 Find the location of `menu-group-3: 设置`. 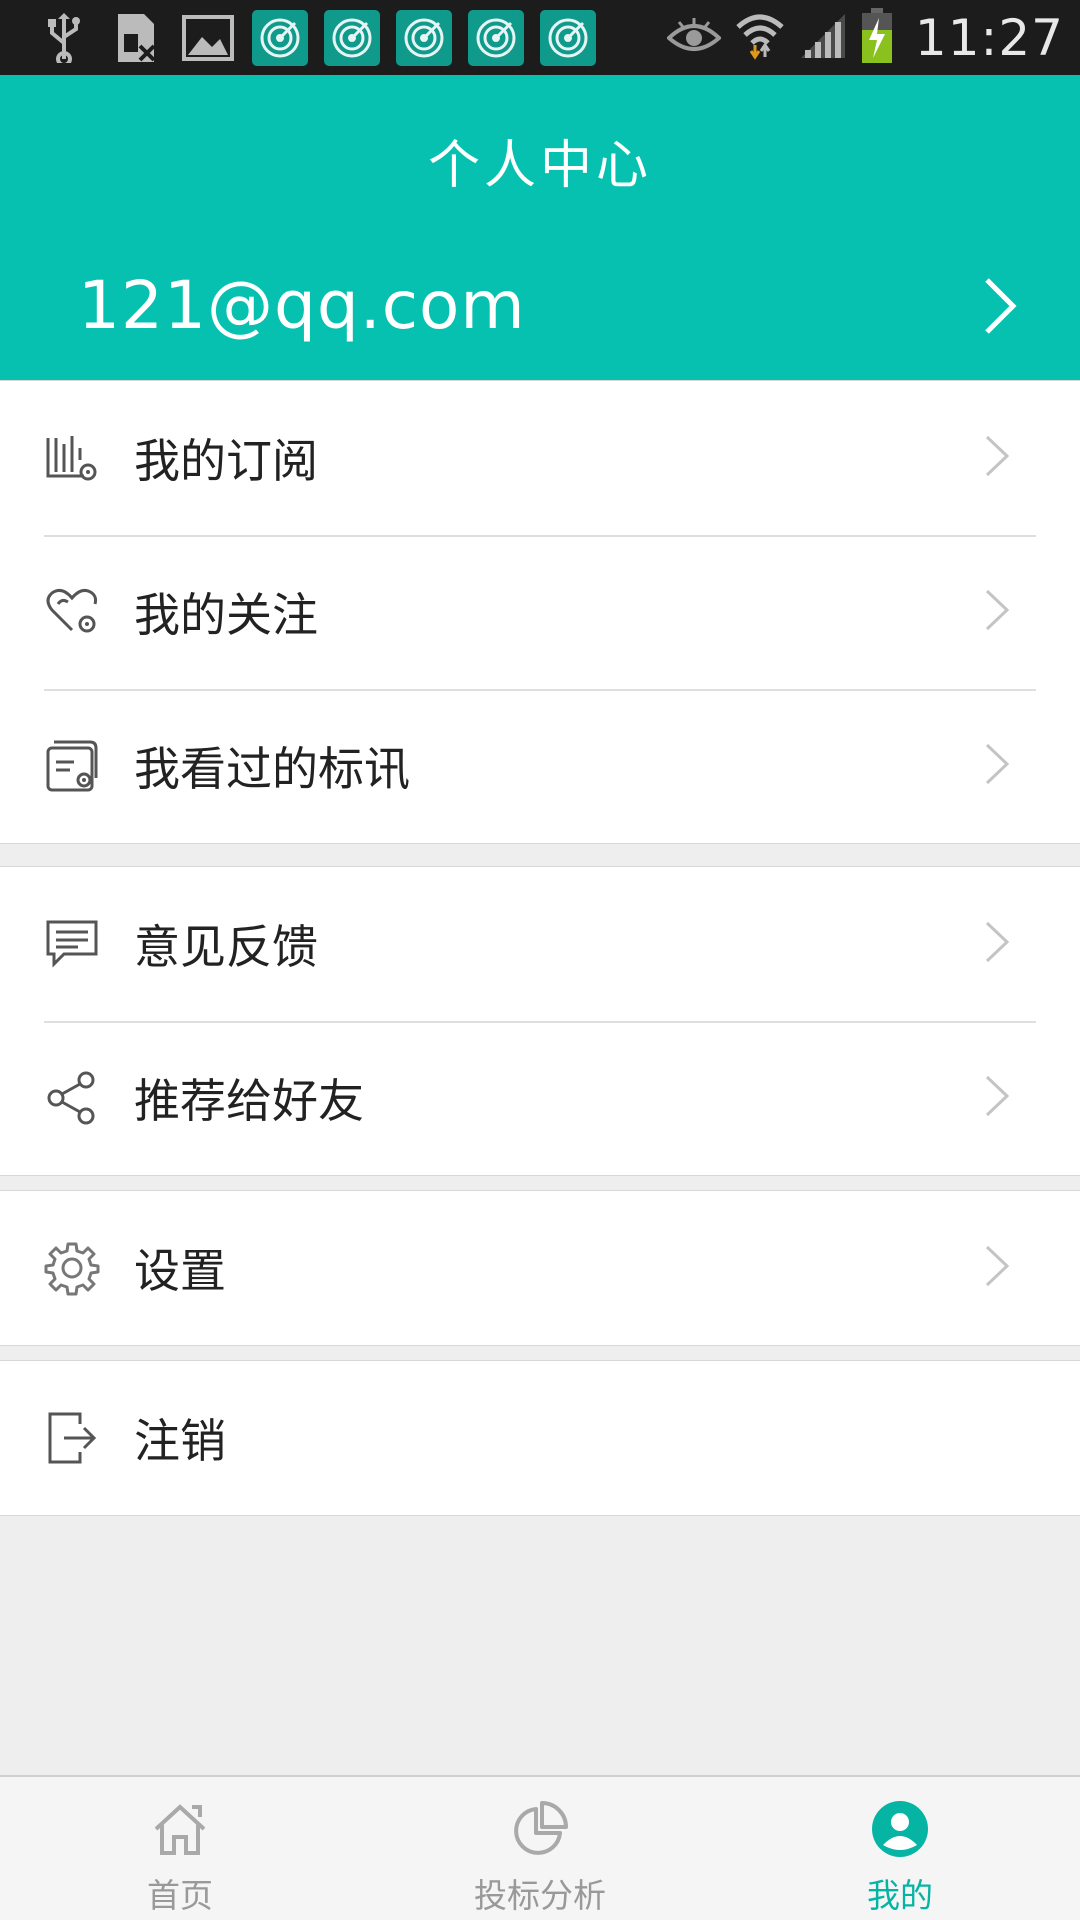

menu-group-3: 设置 is located at coordinates (540, 1268).